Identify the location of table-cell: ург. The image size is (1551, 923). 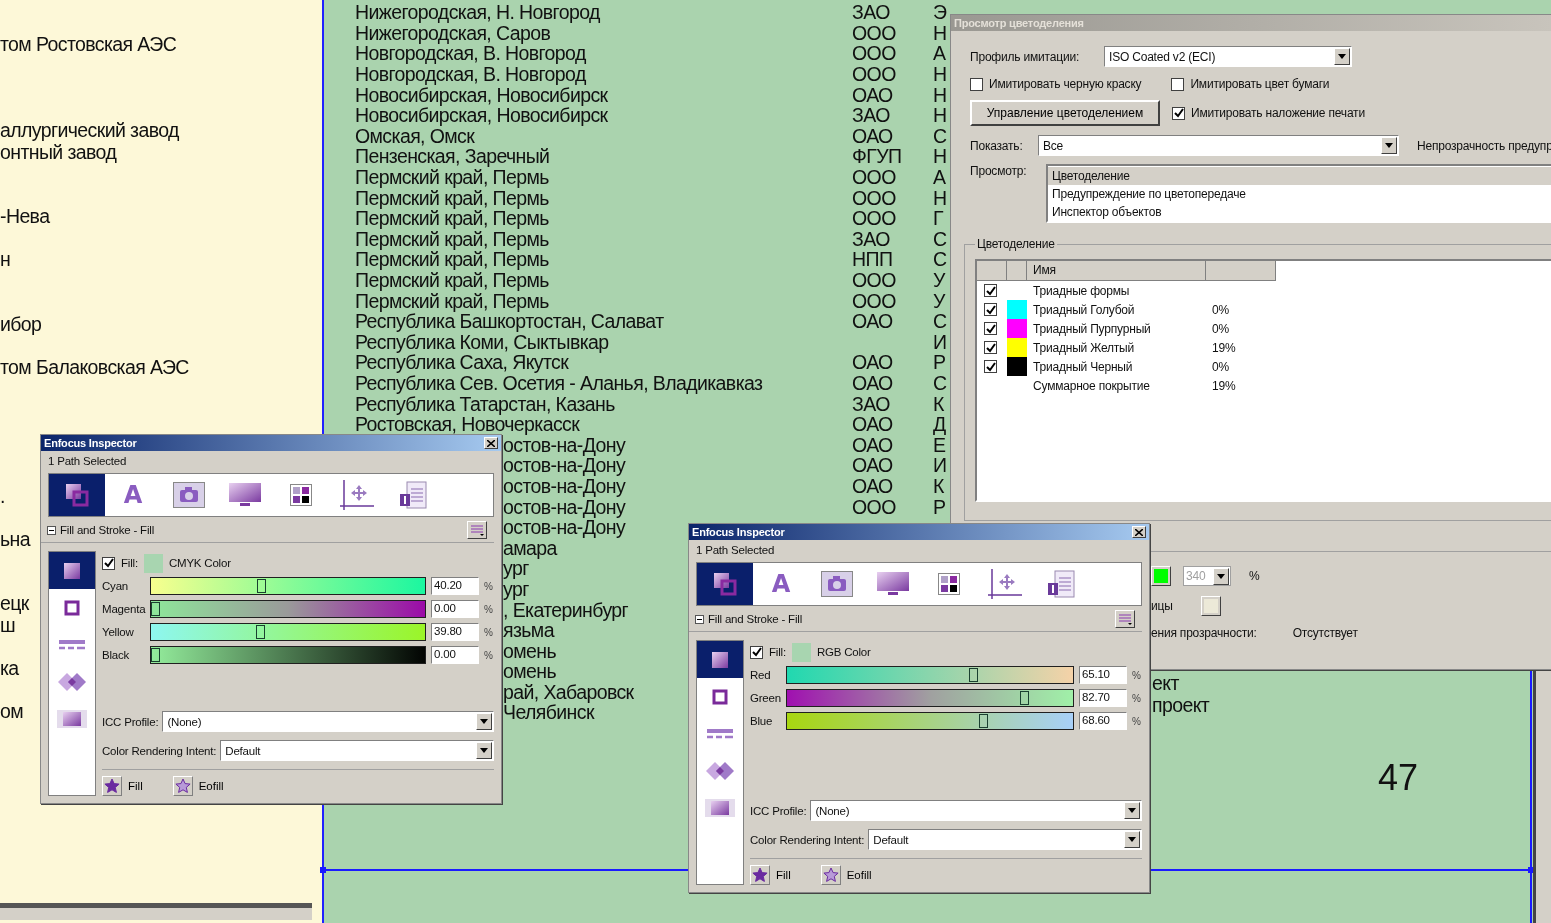
(516, 568).